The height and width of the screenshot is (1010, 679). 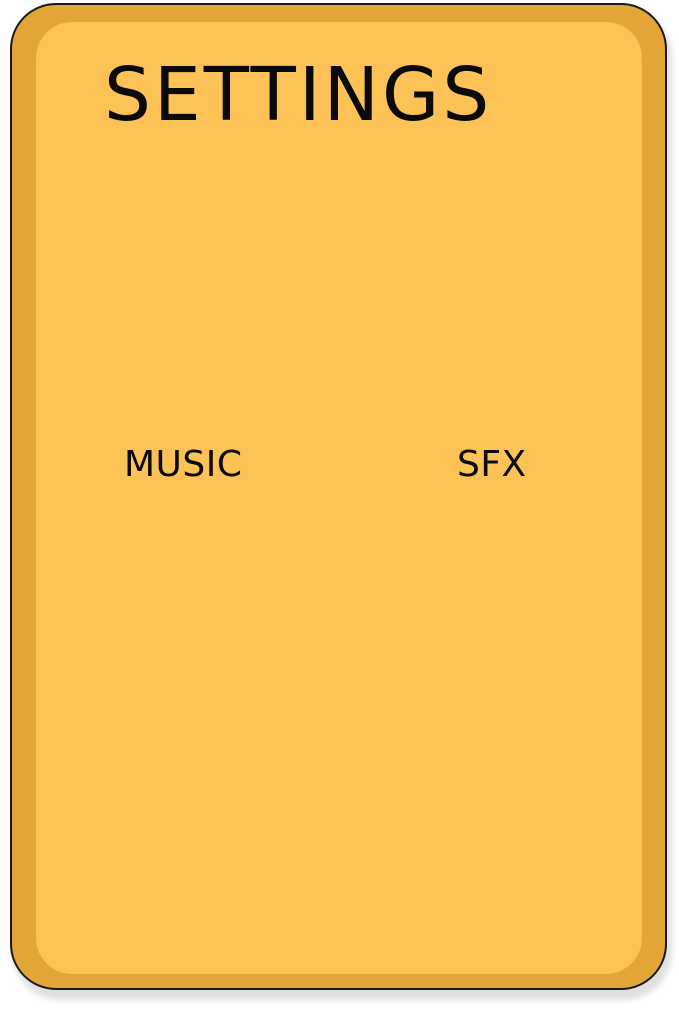 I want to click on music-option: MUSIC, so click(x=183, y=465).